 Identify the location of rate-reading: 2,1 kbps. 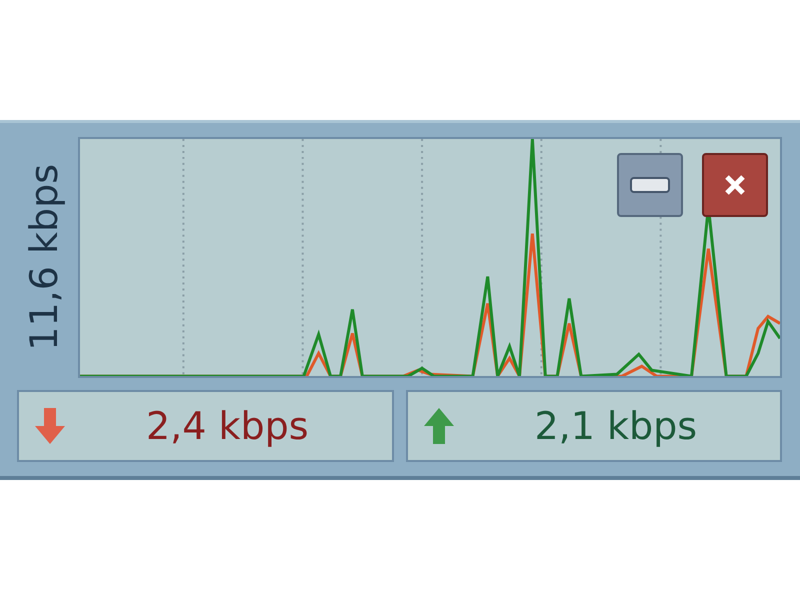
(615, 426).